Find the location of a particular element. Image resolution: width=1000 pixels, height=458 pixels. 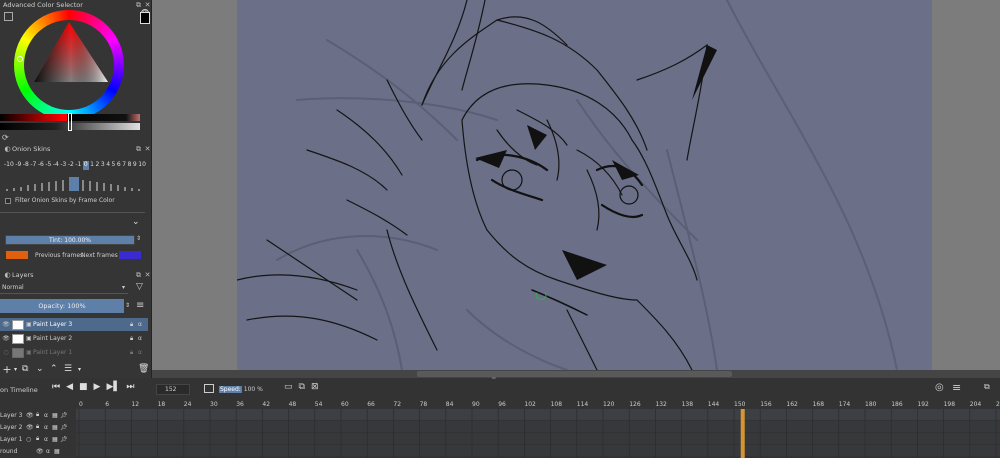

layer-row: ○ ▣ Paint Layer 1 🔒︎ α is located at coordinates (74, 352).